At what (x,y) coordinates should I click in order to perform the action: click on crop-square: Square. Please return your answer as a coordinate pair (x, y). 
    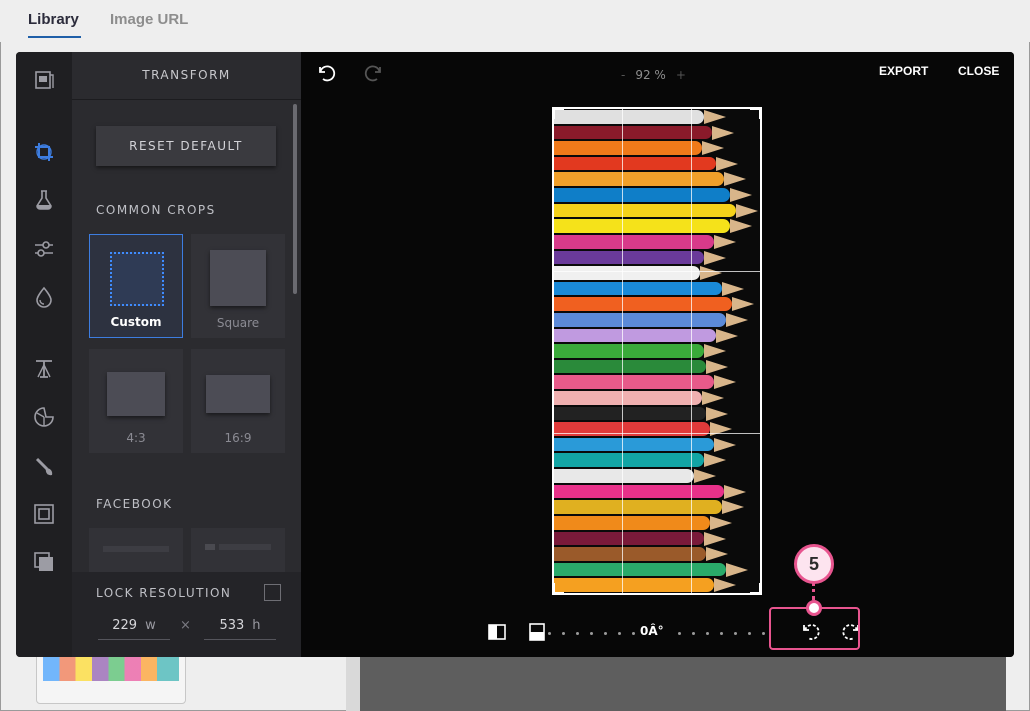
    Looking at the image, I should click on (238, 286).